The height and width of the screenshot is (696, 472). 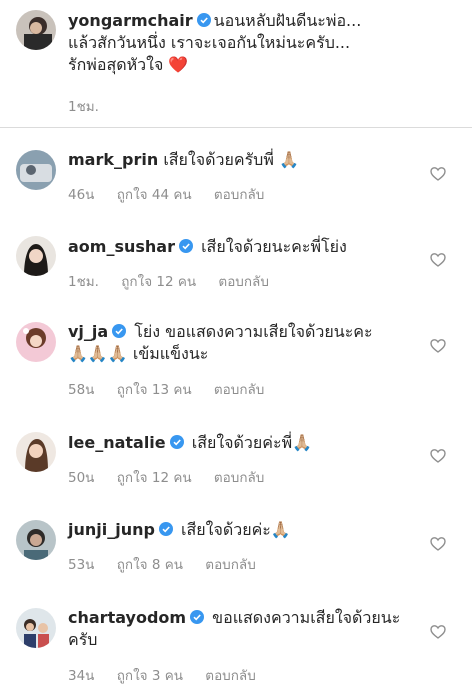 What do you see at coordinates (253, 331) in the screenshot?
I see `comment-text: โย่ง ขอแสดงความเสียใจด้วยนะคะ` at bounding box center [253, 331].